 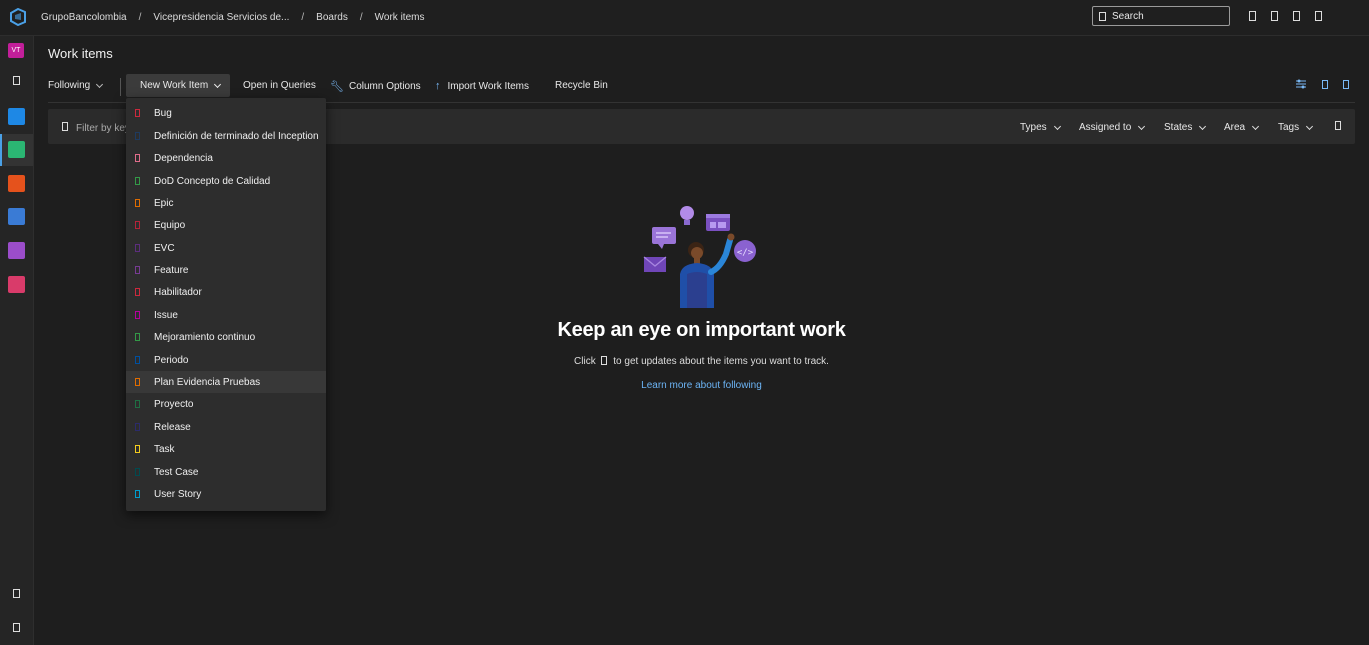 What do you see at coordinates (1112, 127) in the screenshot?
I see `assigned-to-filter: Assigned to` at bounding box center [1112, 127].